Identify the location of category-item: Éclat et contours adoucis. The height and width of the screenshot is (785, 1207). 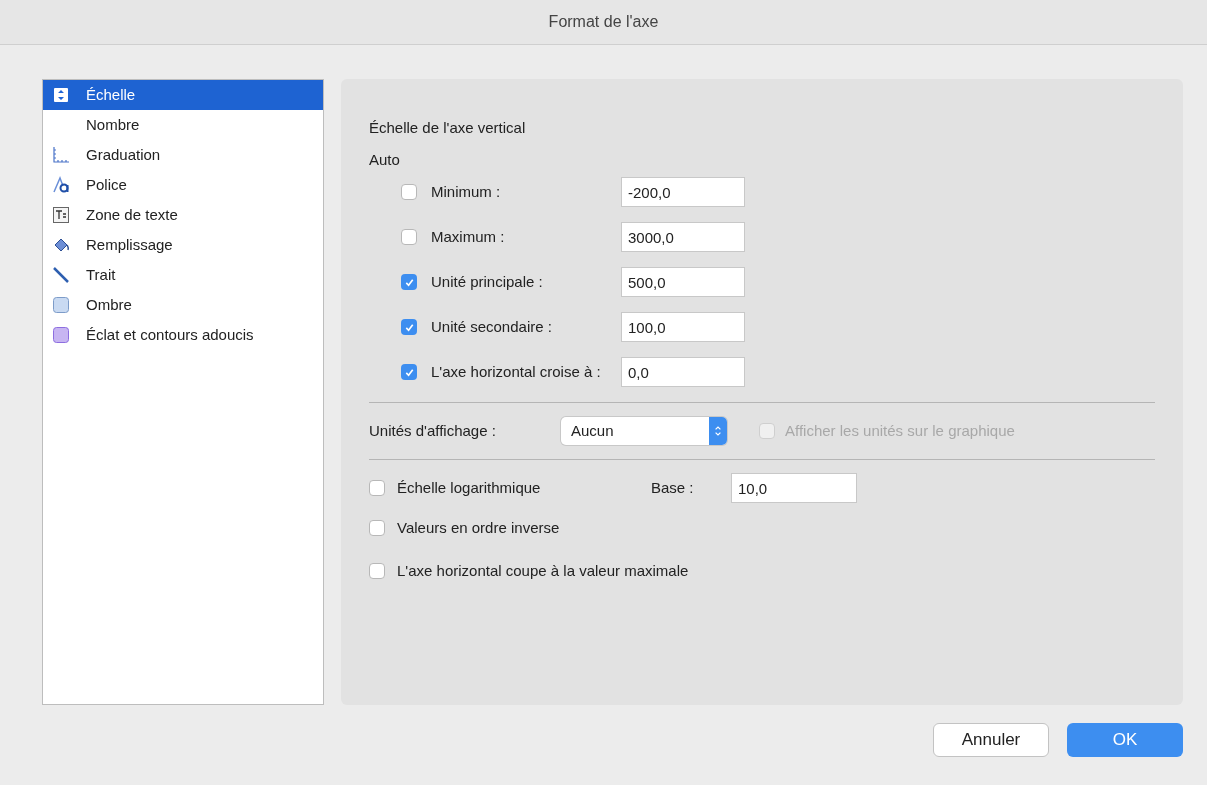
(183, 335).